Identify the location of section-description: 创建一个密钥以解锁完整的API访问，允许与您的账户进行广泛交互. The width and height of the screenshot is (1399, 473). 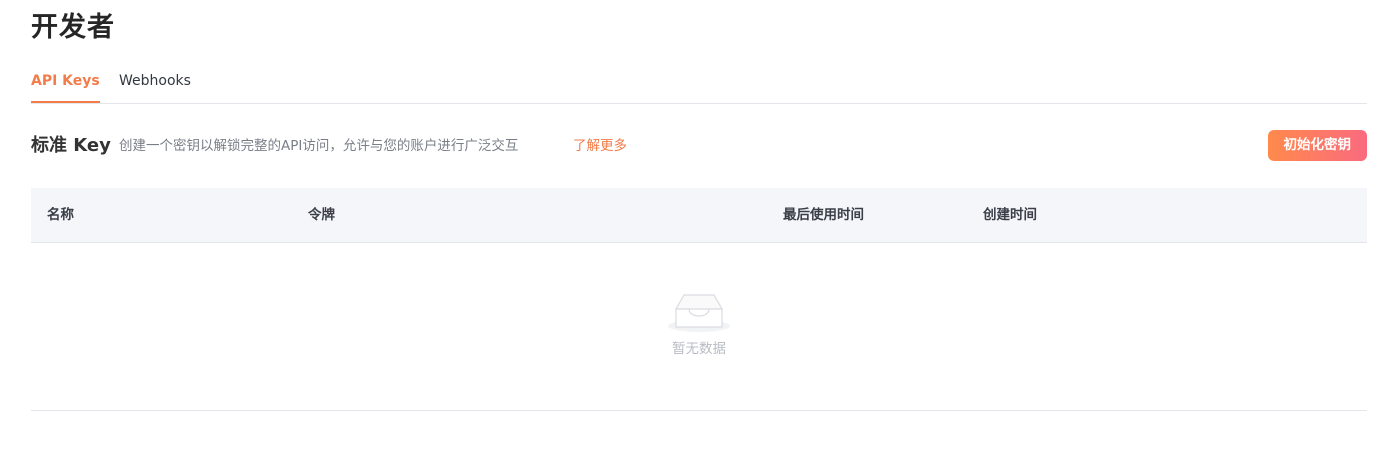
(319, 146).